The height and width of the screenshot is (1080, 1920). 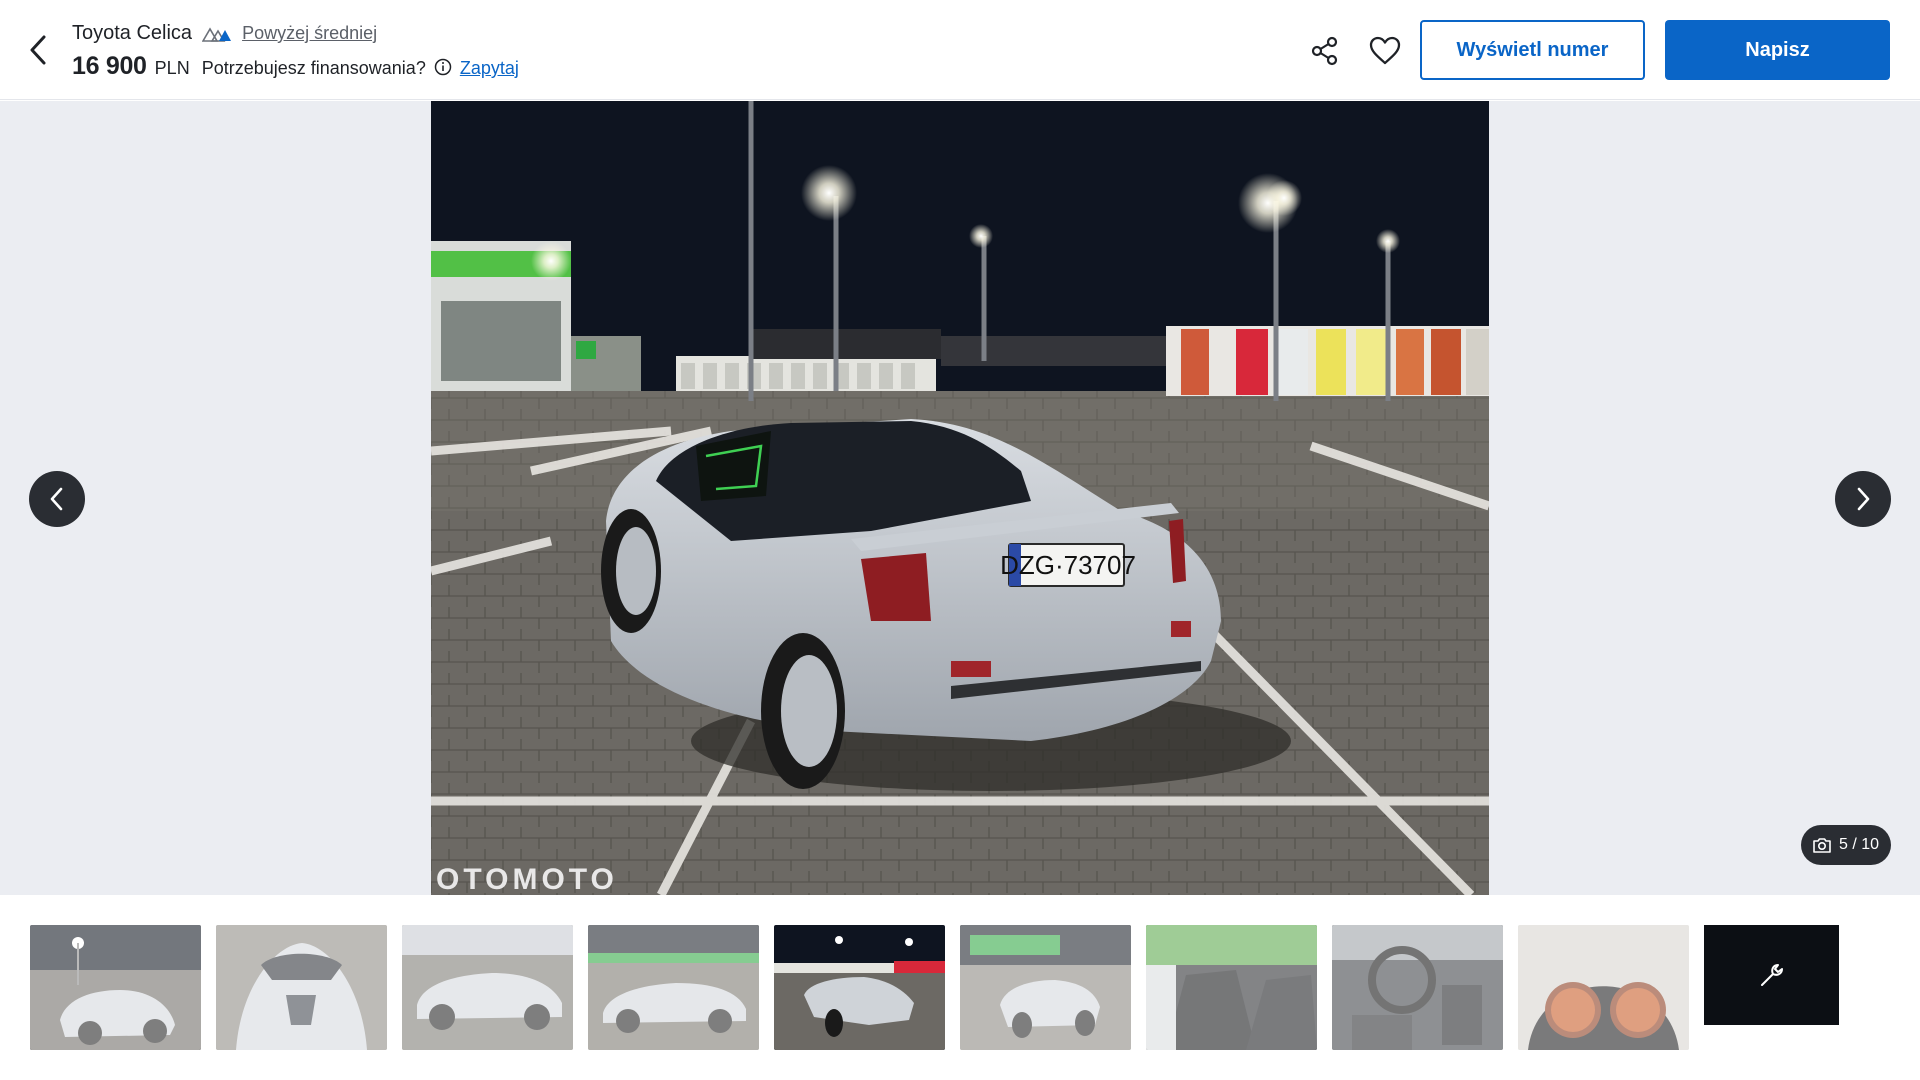 What do you see at coordinates (443, 67) in the screenshot?
I see `info-icon` at bounding box center [443, 67].